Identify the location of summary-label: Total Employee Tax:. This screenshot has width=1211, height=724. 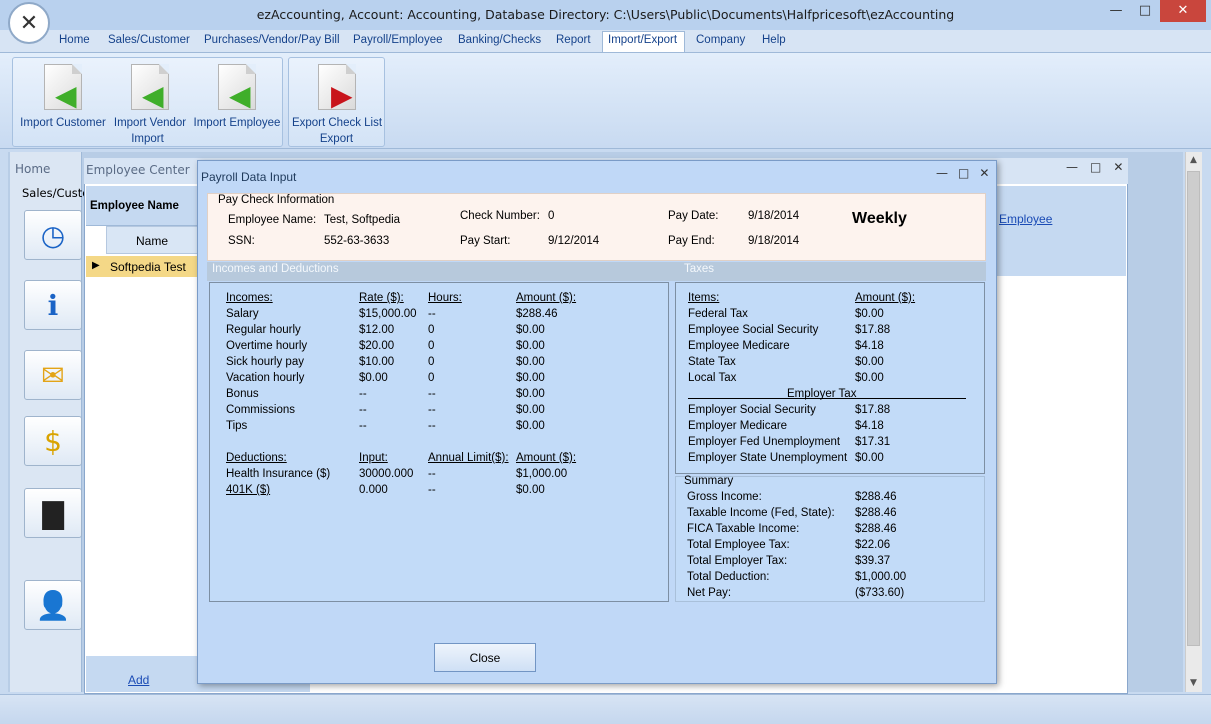
(738, 545).